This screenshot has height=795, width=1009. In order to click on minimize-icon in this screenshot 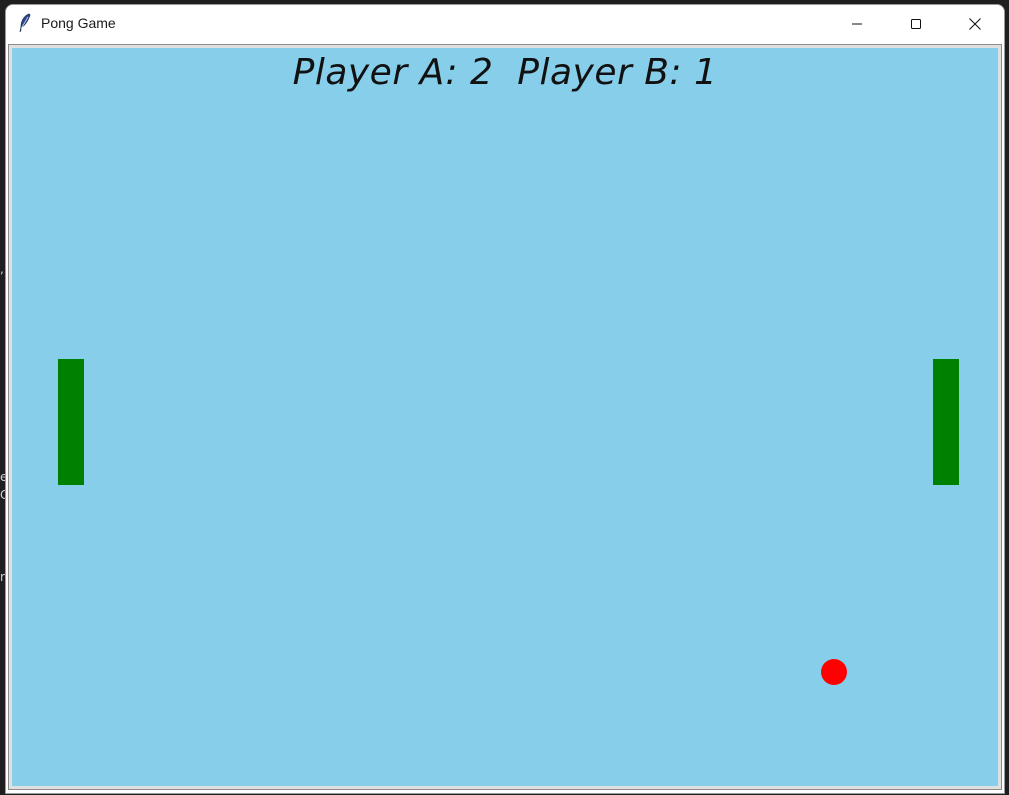, I will do `click(857, 24)`.